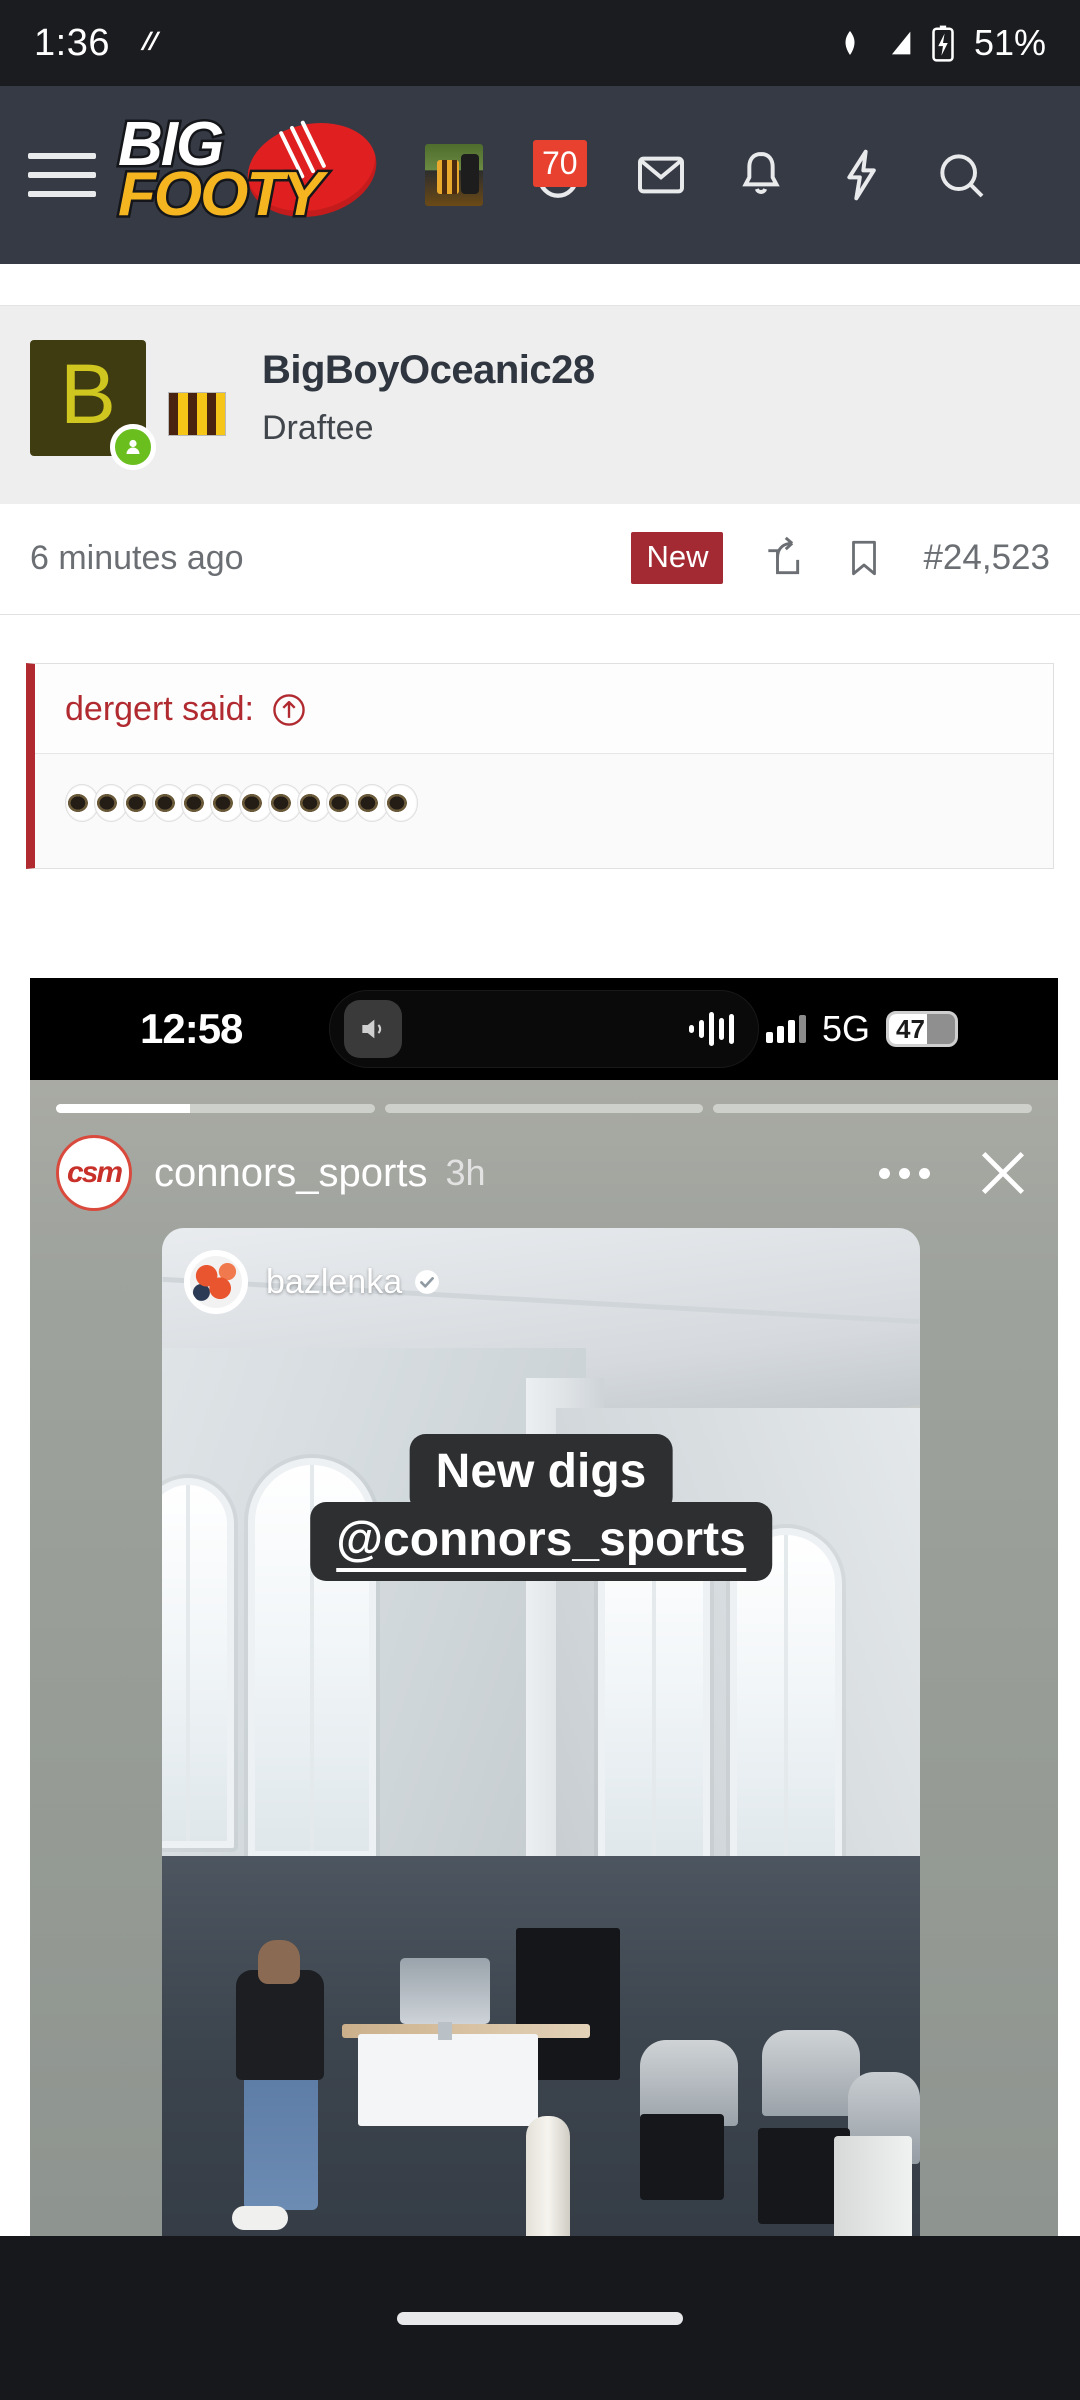  I want to click on whats-new-icon, so click(861, 175).